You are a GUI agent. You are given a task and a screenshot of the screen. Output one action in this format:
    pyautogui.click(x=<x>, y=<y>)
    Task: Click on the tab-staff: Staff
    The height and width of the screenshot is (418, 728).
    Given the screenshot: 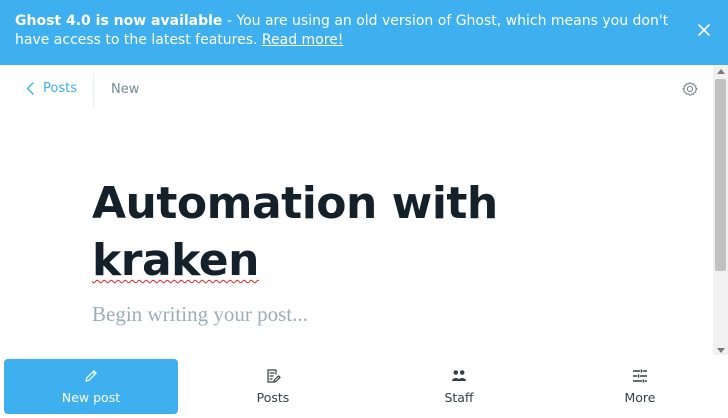 What is the action you would take?
    pyautogui.click(x=459, y=386)
    